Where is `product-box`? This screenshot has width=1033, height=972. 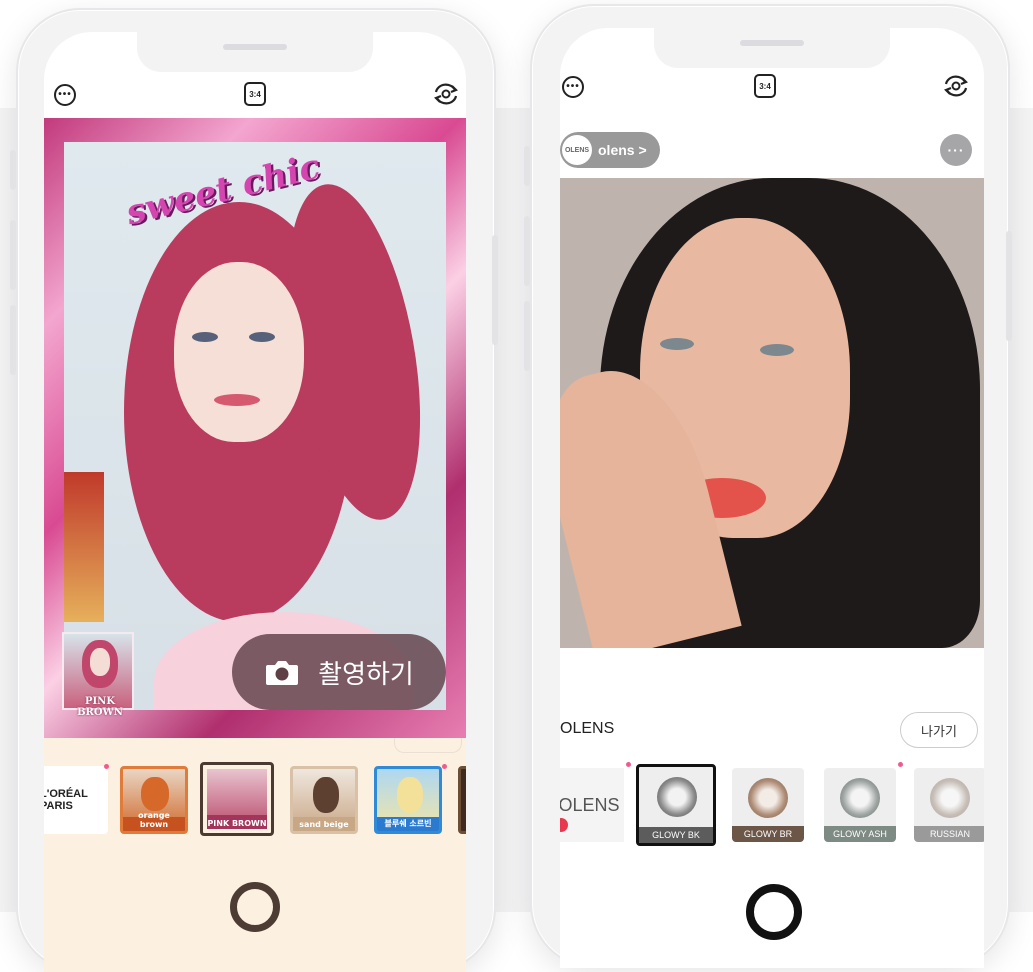 product-box is located at coordinates (84, 547).